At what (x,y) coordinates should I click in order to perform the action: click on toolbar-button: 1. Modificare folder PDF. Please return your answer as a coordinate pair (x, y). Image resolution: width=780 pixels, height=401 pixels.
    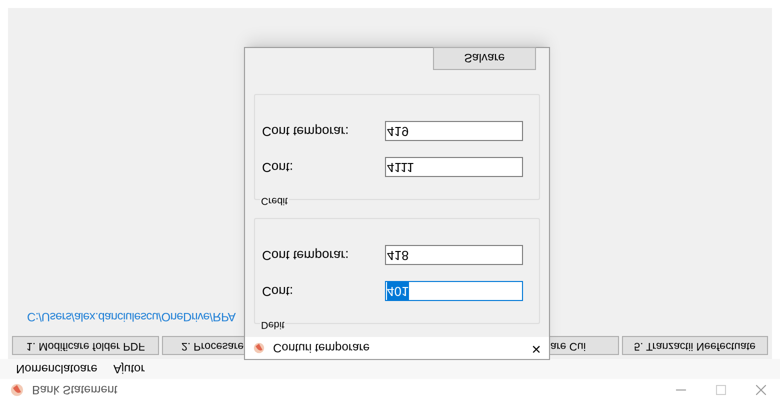
    Looking at the image, I should click on (86, 345).